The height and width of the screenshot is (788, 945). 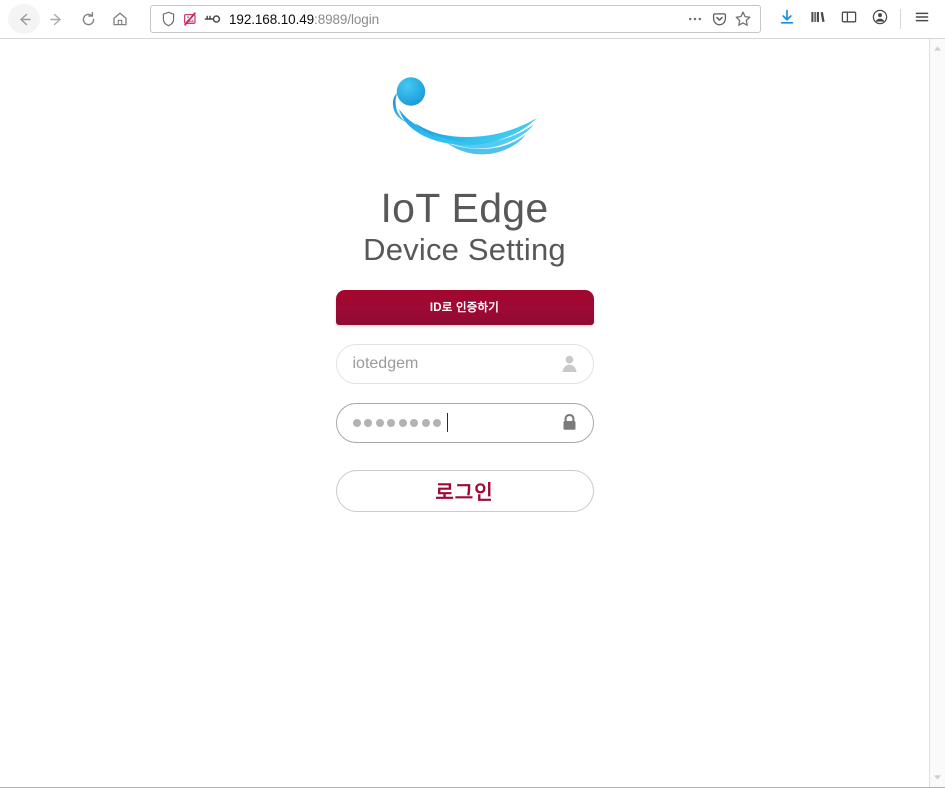 I want to click on scroll-up-arrow-icon, so click(x=937, y=48).